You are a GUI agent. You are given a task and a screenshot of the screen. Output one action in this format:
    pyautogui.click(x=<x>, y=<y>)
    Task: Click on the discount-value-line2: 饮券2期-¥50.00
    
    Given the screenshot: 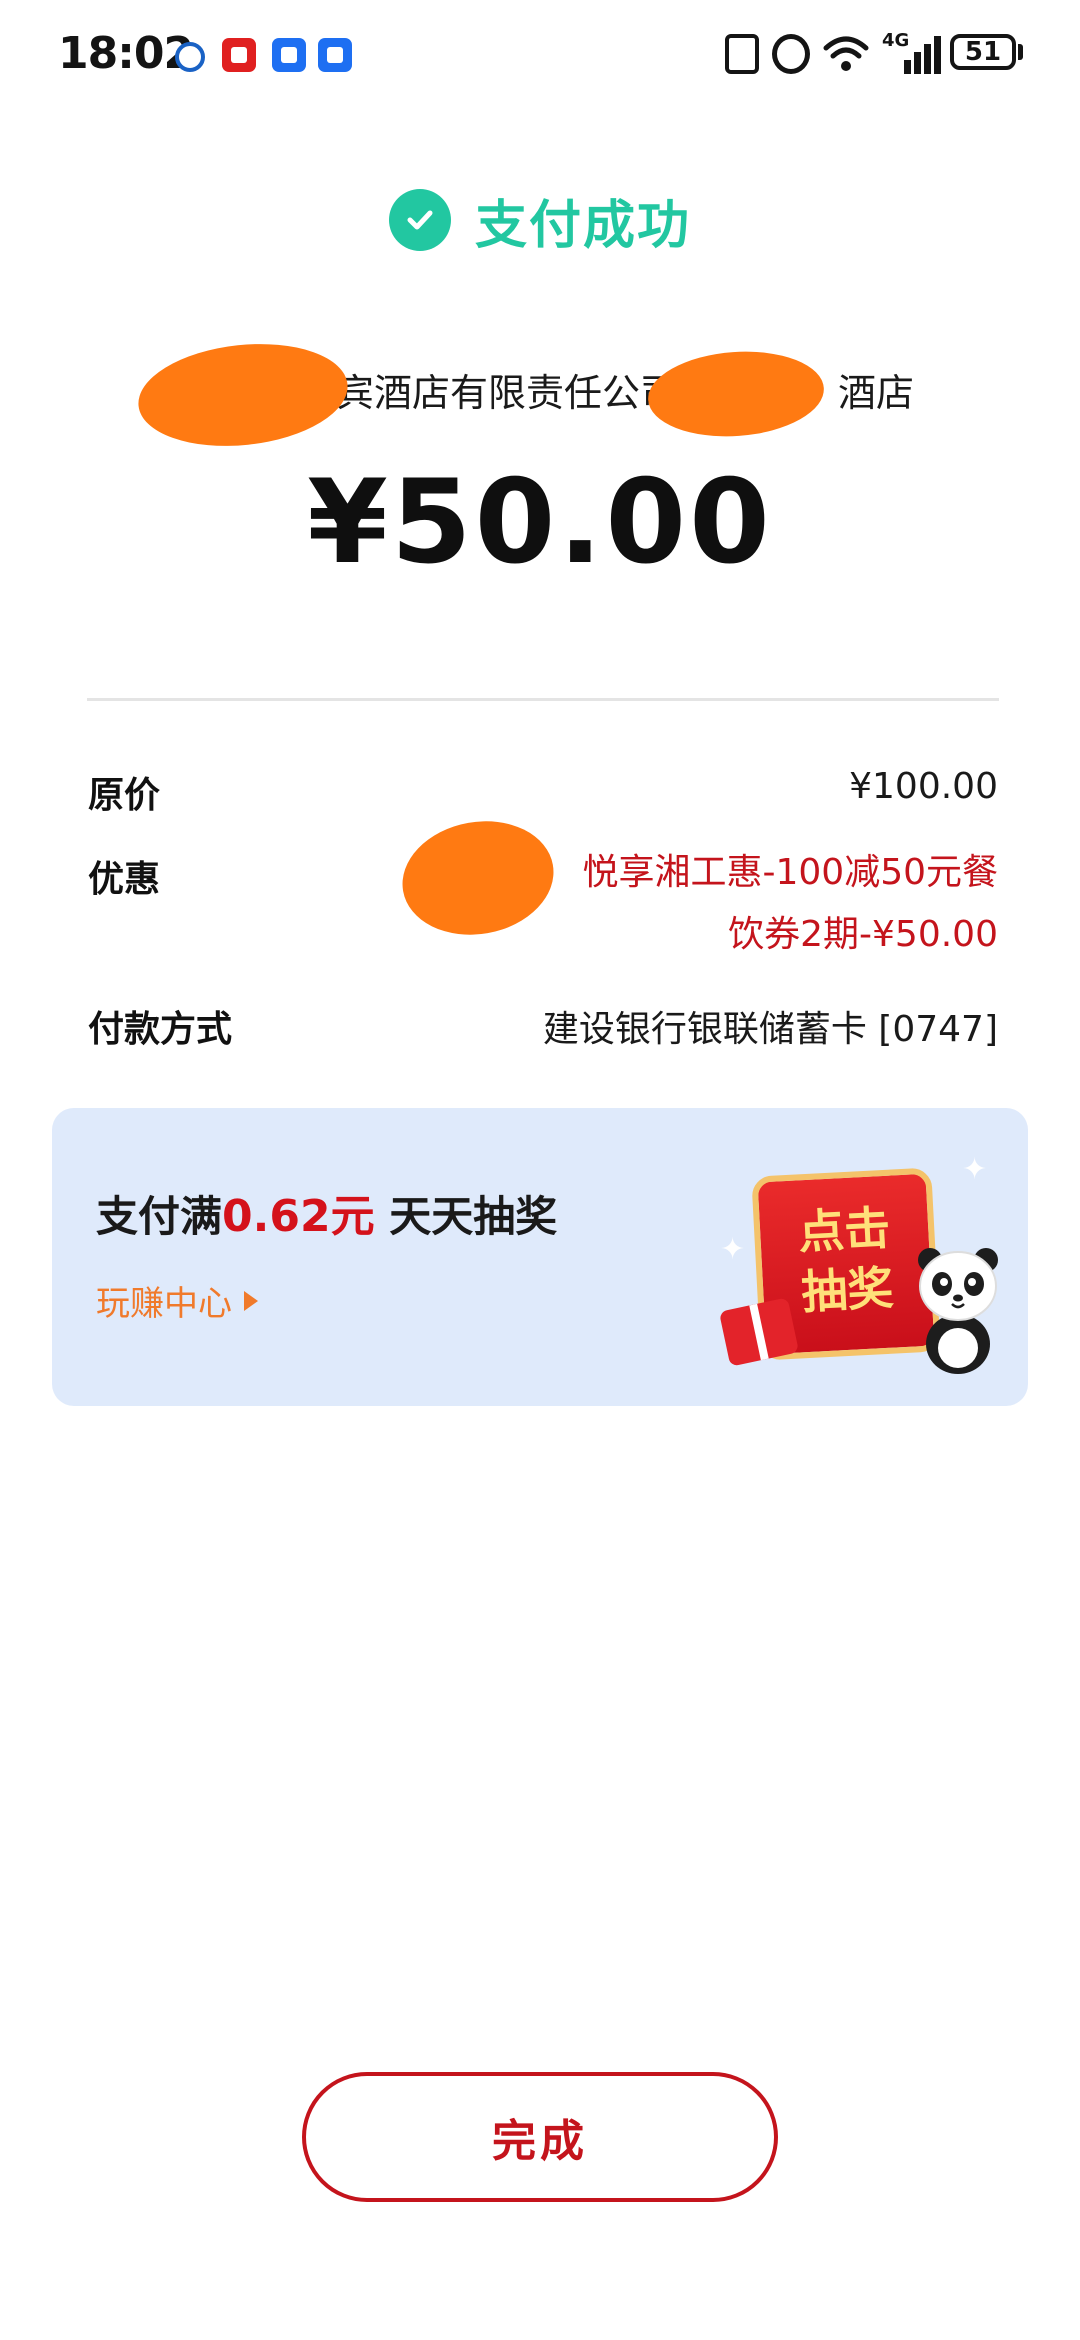 What is the action you would take?
    pyautogui.click(x=863, y=934)
    